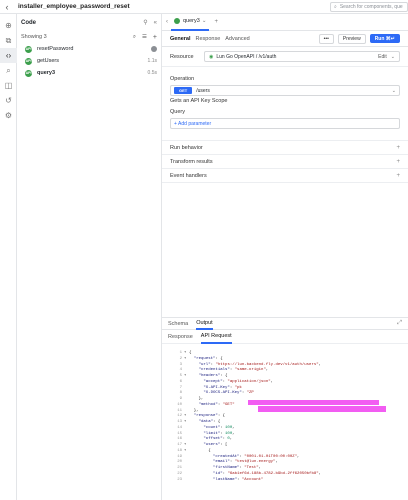 Image resolution: width=408 pixels, height=500 pixels. What do you see at coordinates (89, 49) in the screenshot?
I see `query-item-resetPassword: API resetPassword` at bounding box center [89, 49].